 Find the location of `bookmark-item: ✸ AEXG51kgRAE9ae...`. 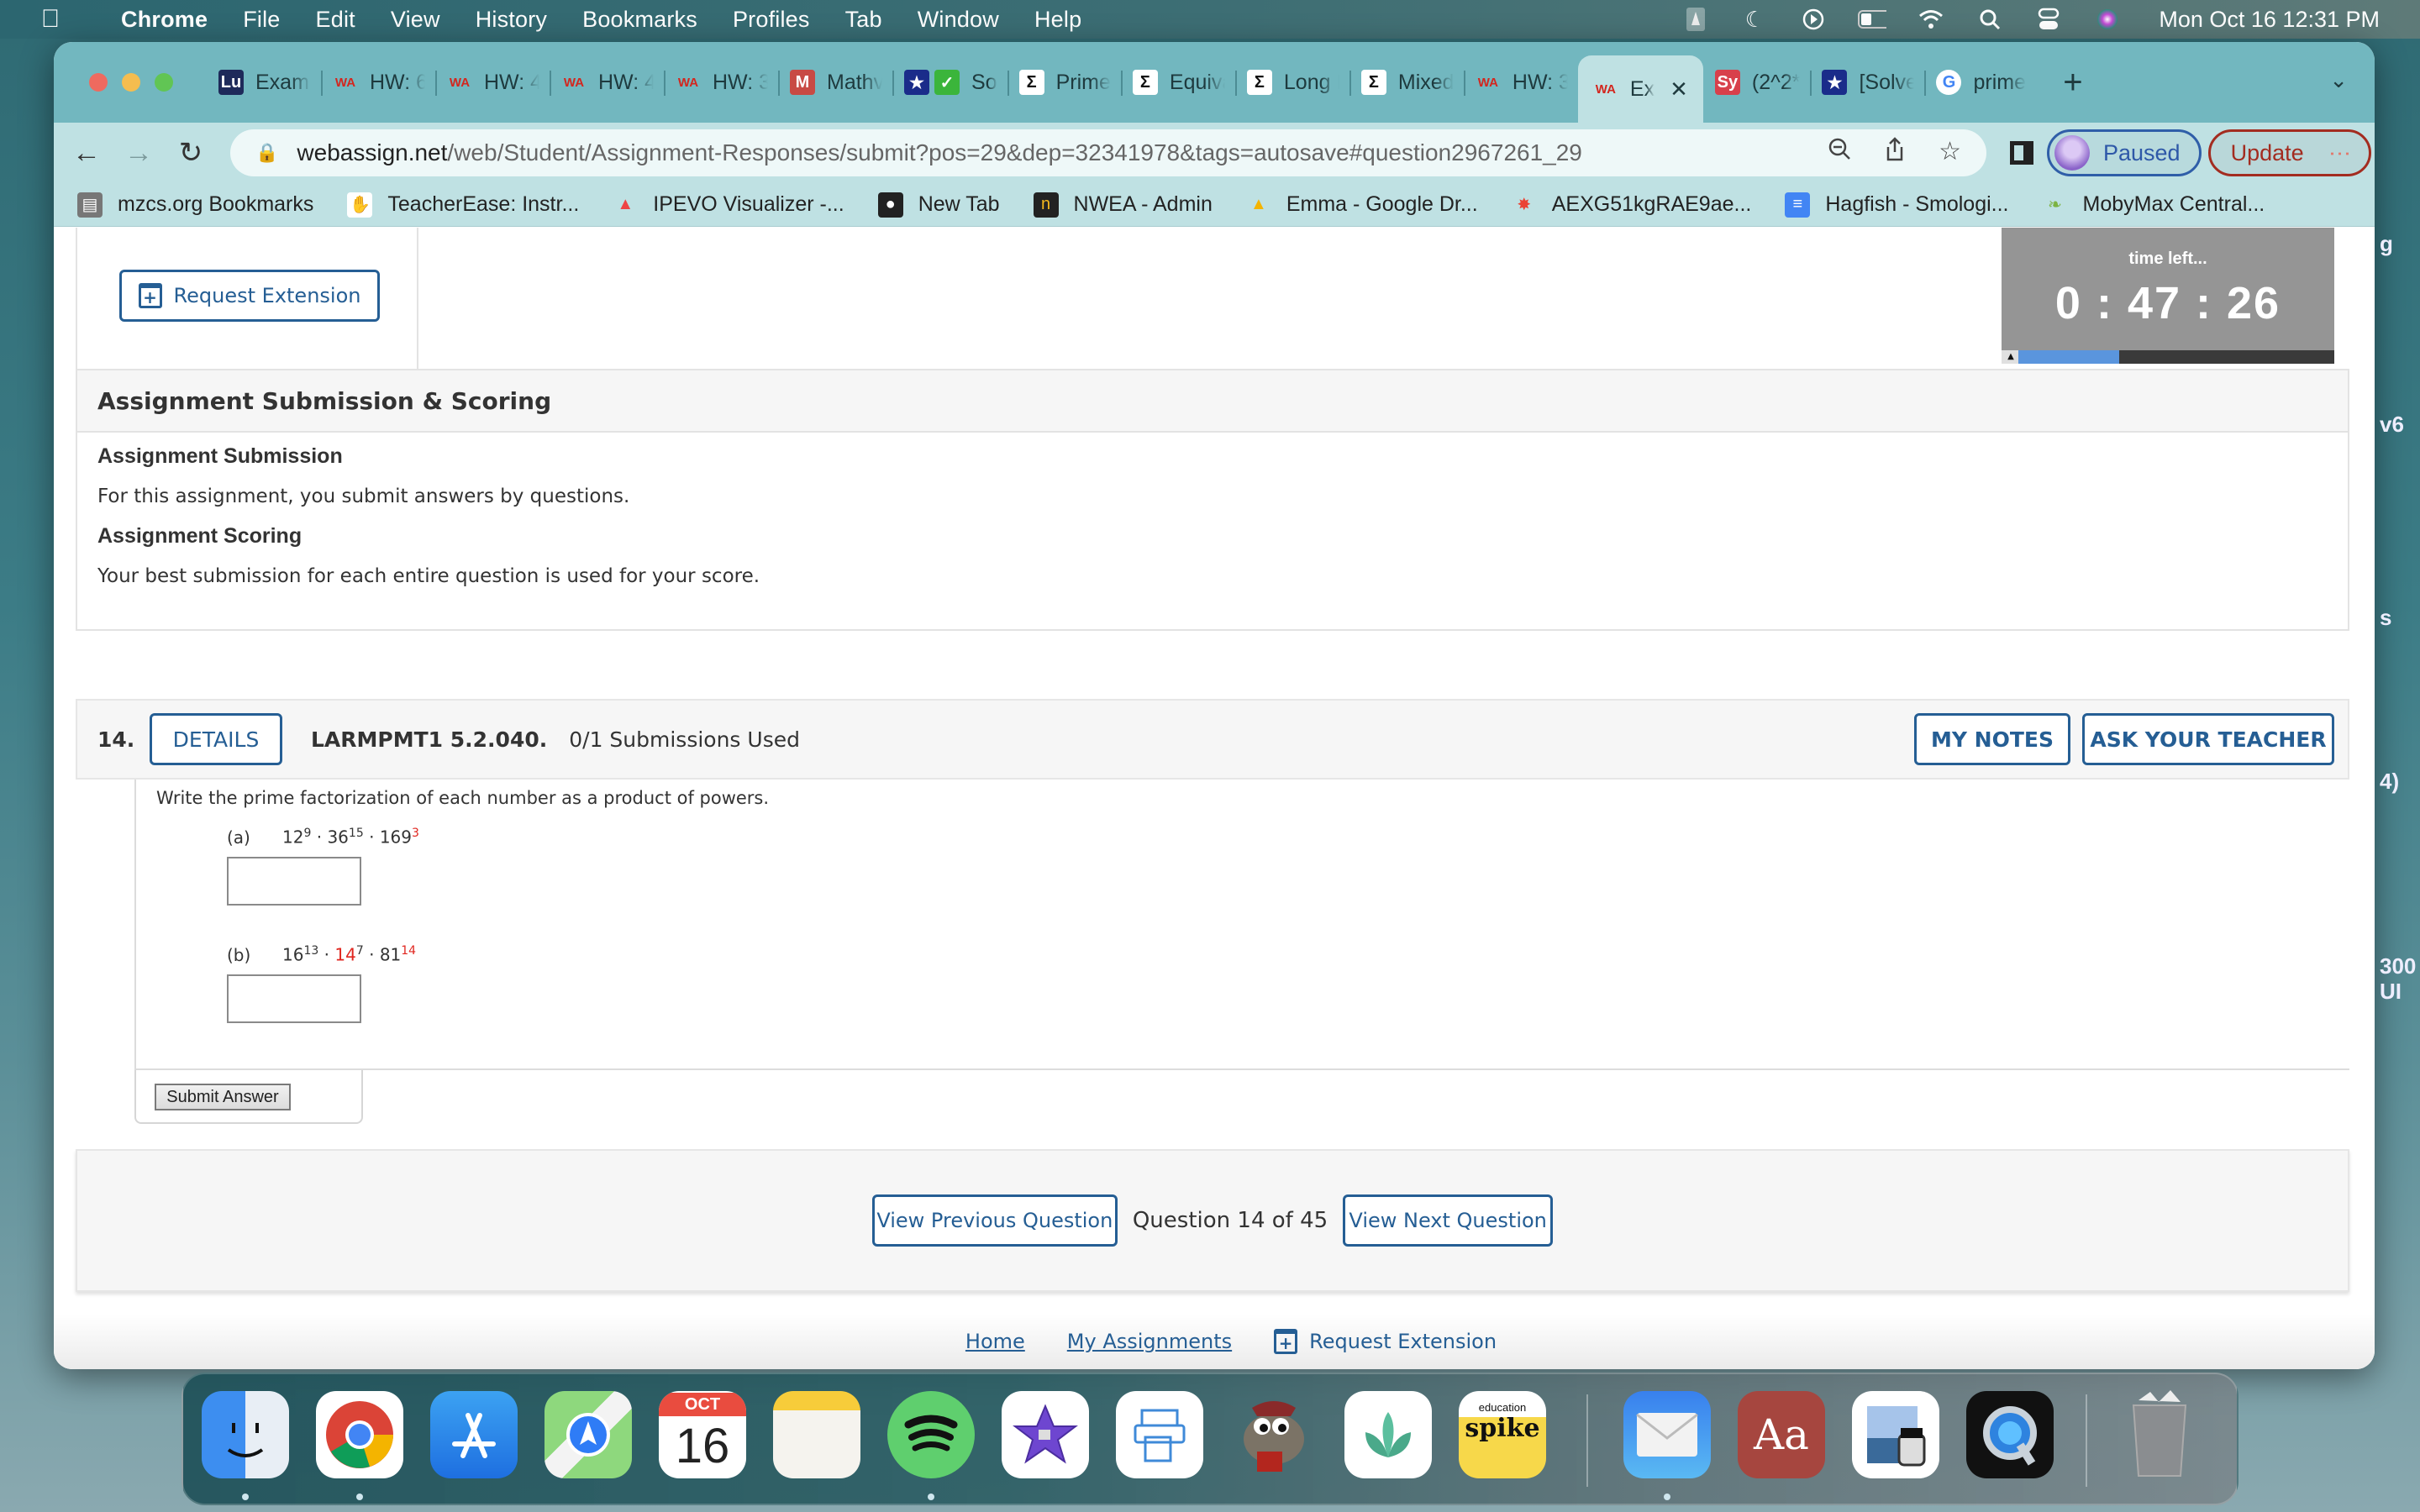

bookmark-item: ✸ AEXG51kgRAE9ae... is located at coordinates (1631, 205).